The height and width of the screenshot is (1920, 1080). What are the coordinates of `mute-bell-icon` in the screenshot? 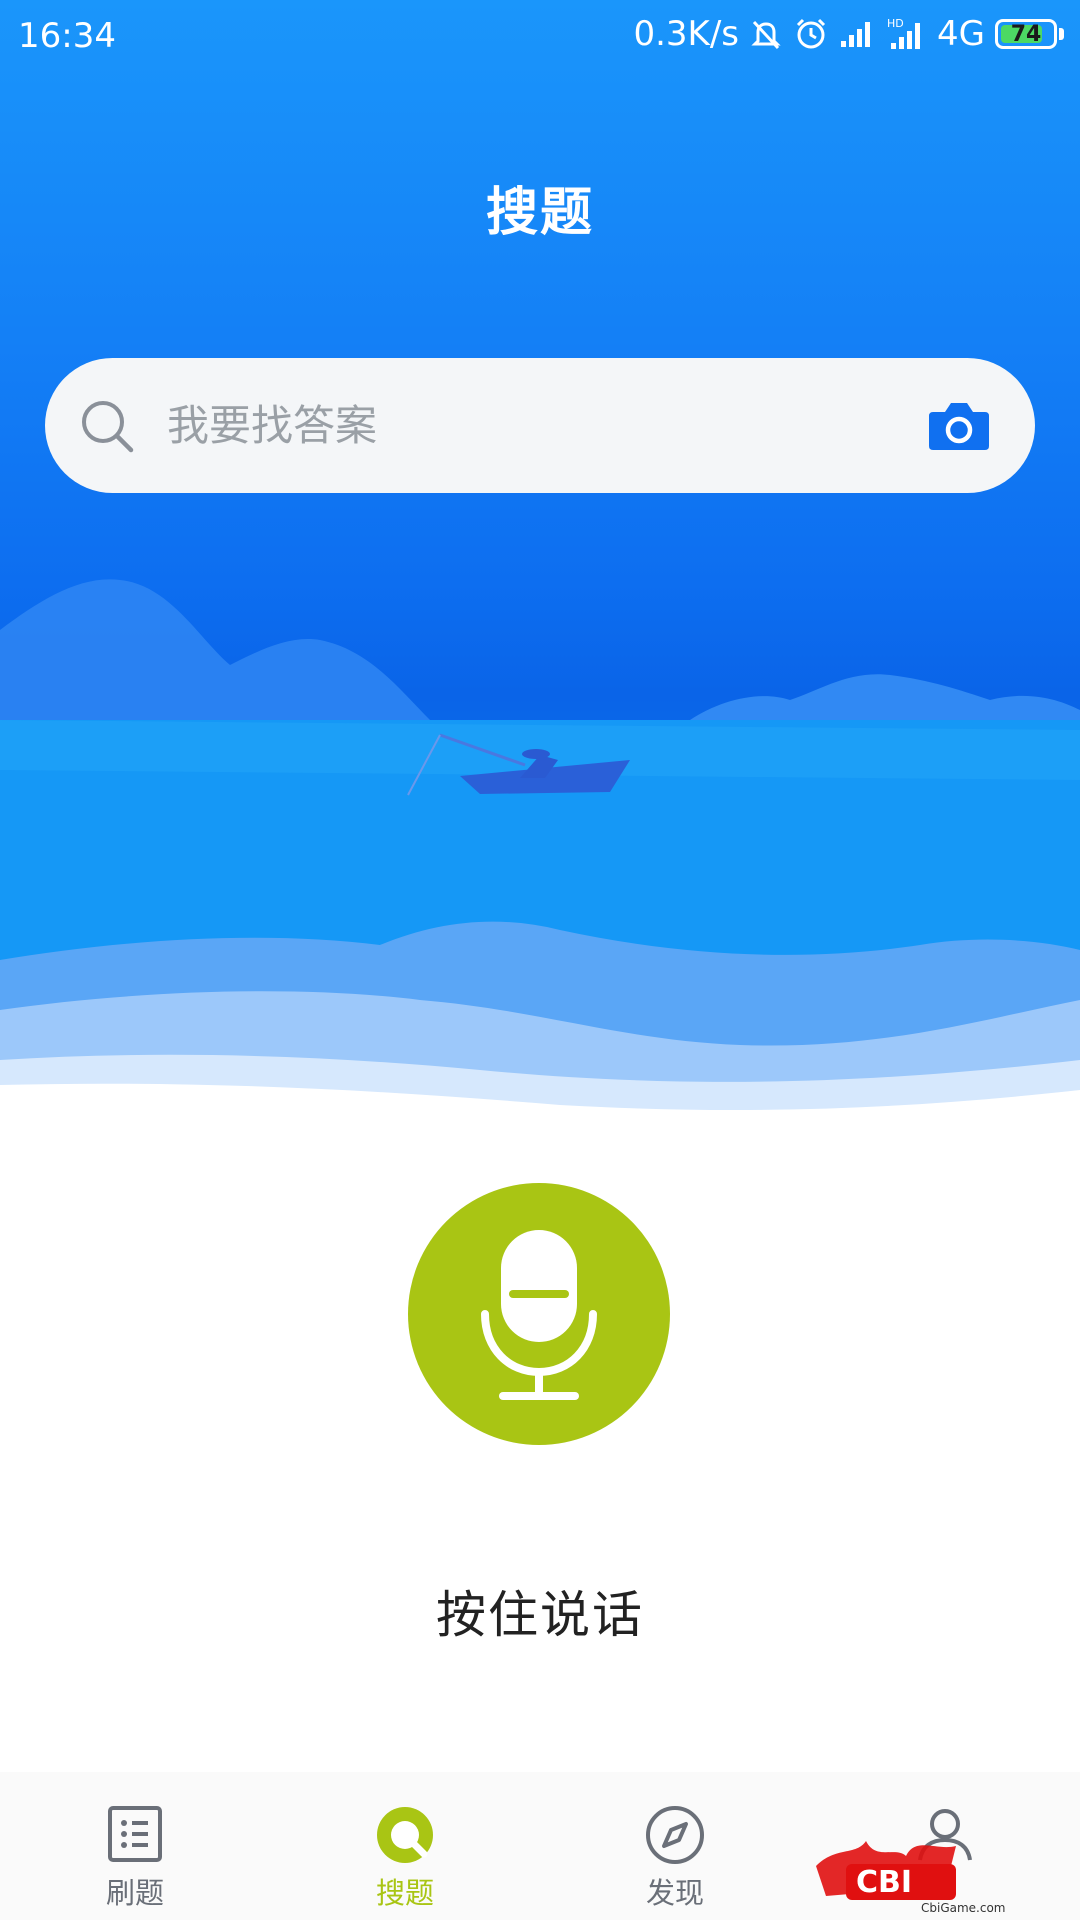 It's located at (766, 35).